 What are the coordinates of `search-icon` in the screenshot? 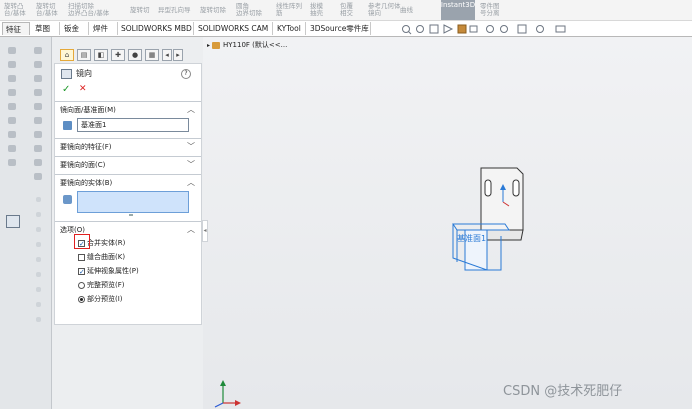 It's located at (406, 29).